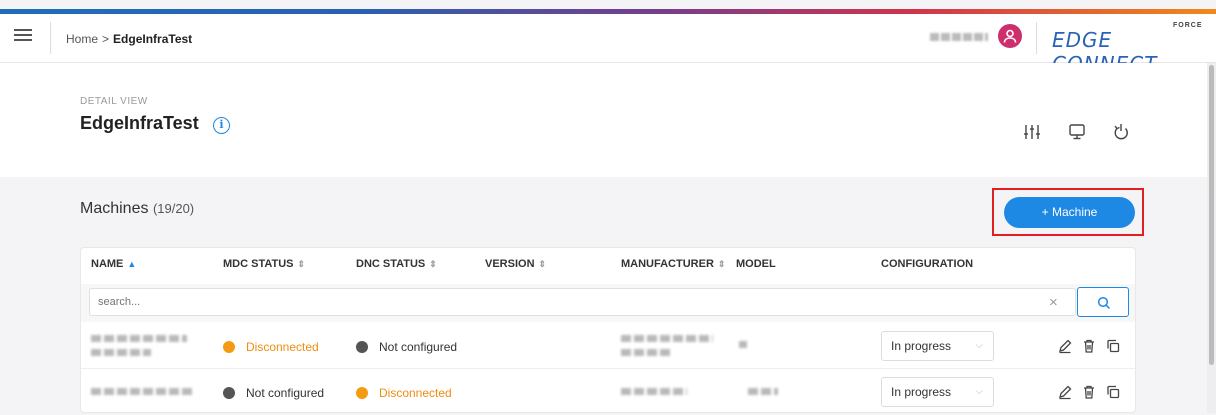  I want to click on brand-logo-sup: FORCE, so click(1188, 25).